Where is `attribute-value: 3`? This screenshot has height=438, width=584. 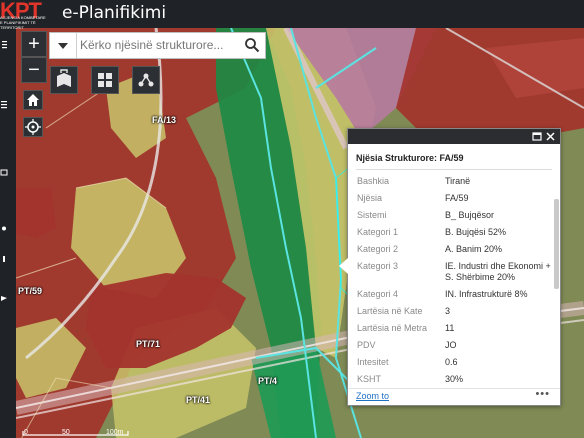
attribute-value: 3 is located at coordinates (448, 311).